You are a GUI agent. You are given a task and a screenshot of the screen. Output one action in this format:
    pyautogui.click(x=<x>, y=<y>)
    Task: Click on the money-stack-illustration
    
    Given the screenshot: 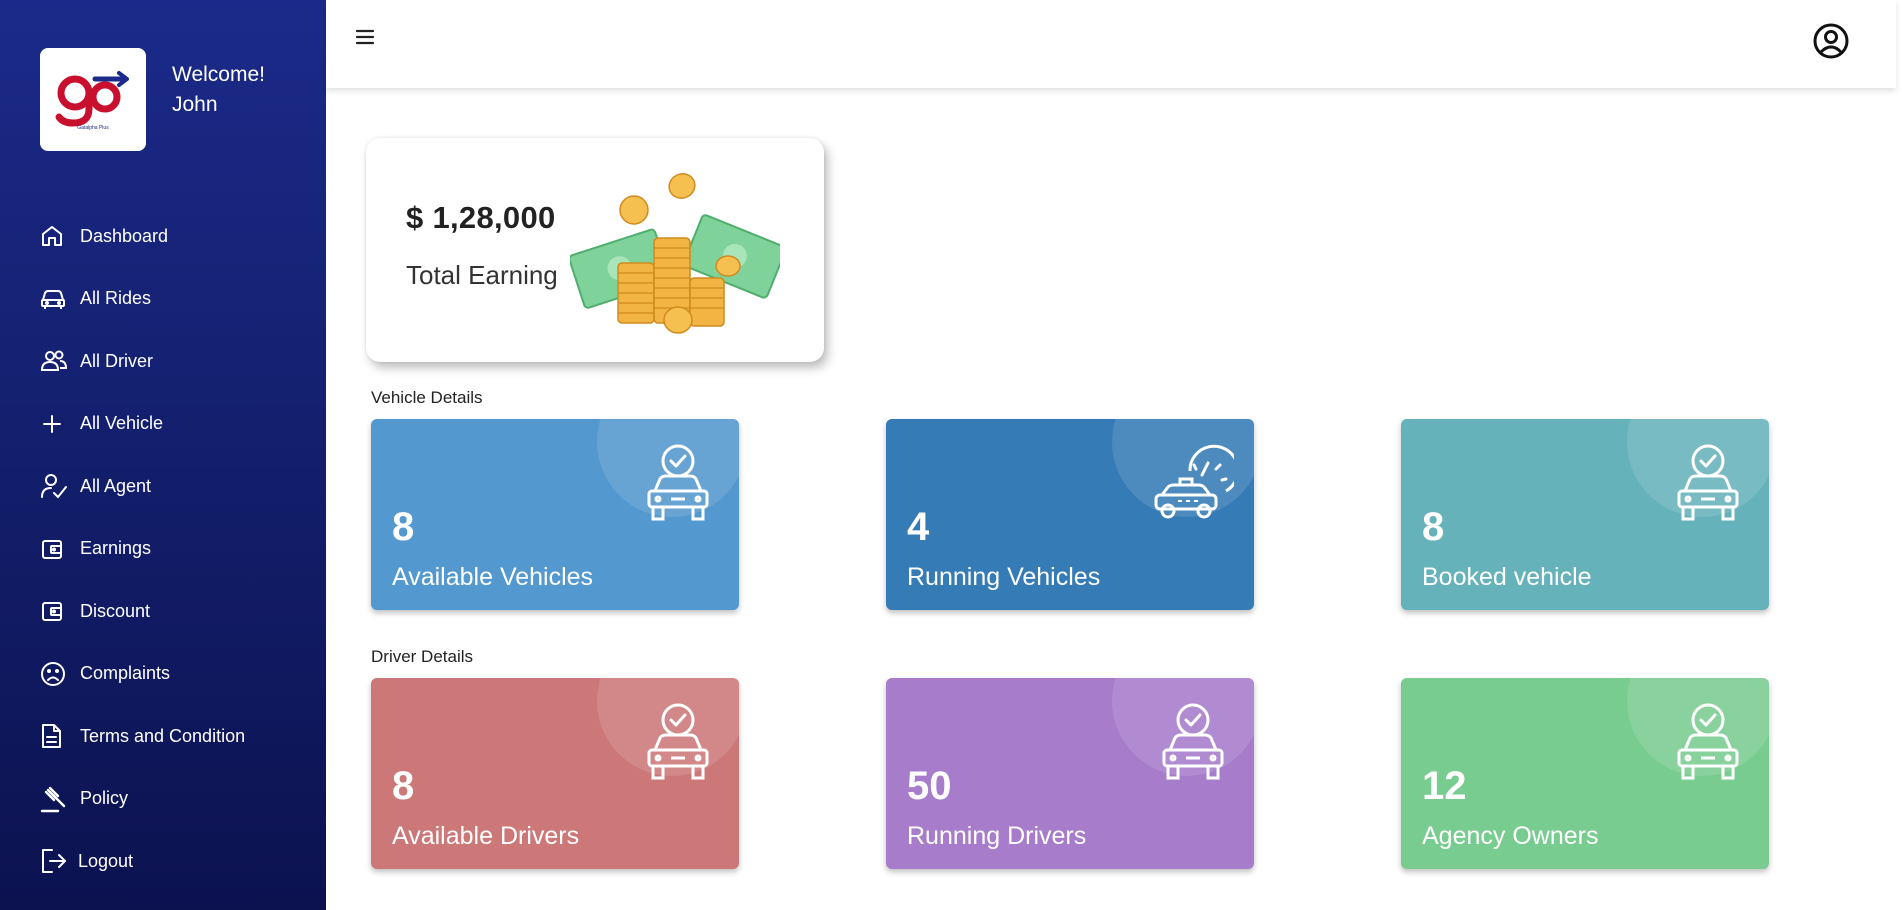 What is the action you would take?
    pyautogui.click(x=675, y=253)
    